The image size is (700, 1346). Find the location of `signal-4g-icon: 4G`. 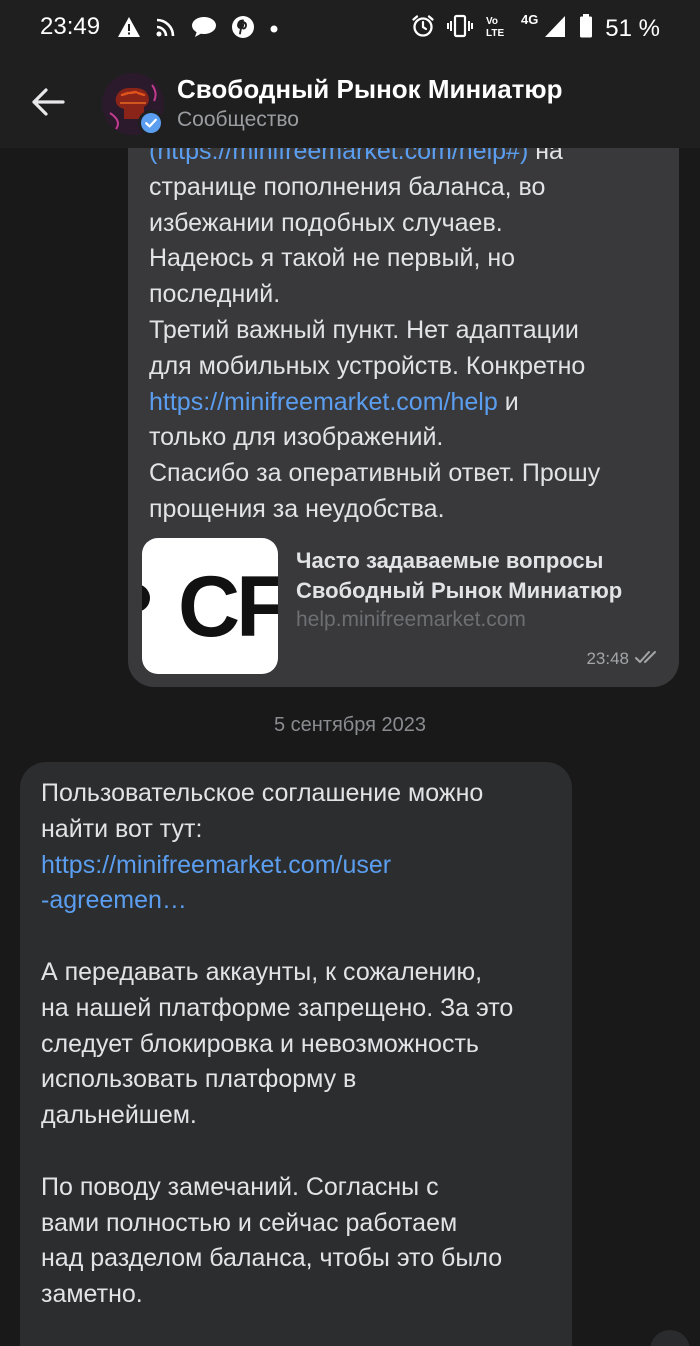

signal-4g-icon: 4G is located at coordinates (544, 28).